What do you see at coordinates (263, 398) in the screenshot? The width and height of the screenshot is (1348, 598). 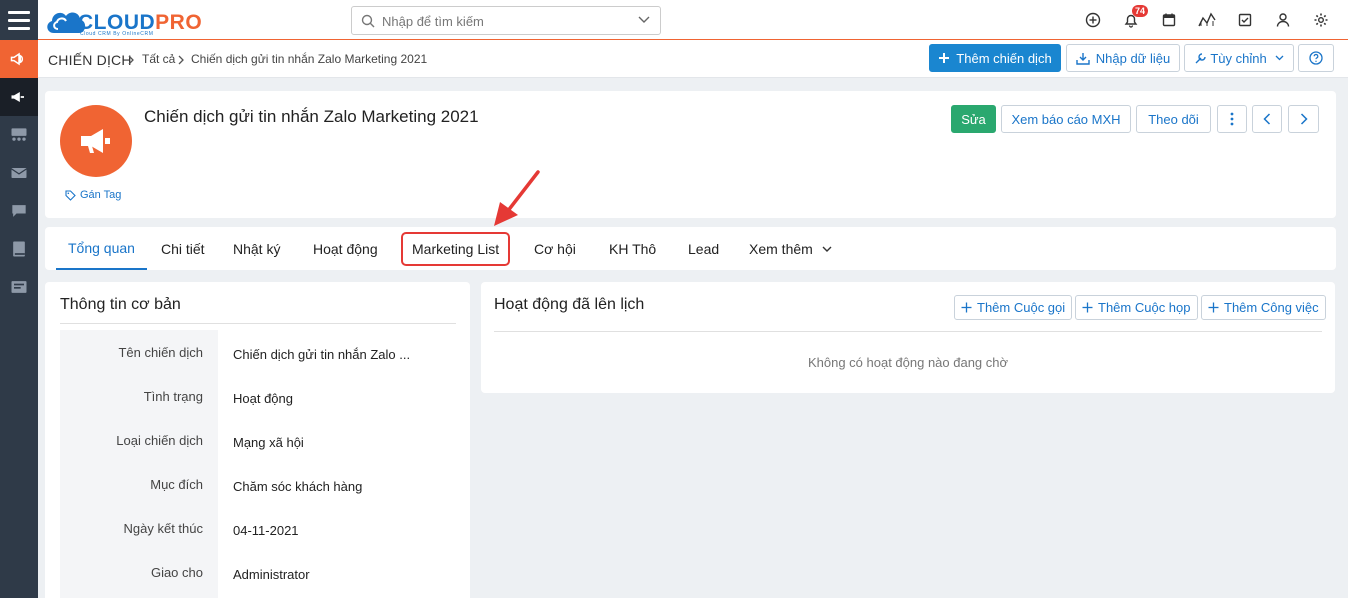 I see `status-value: Hoạt động` at bounding box center [263, 398].